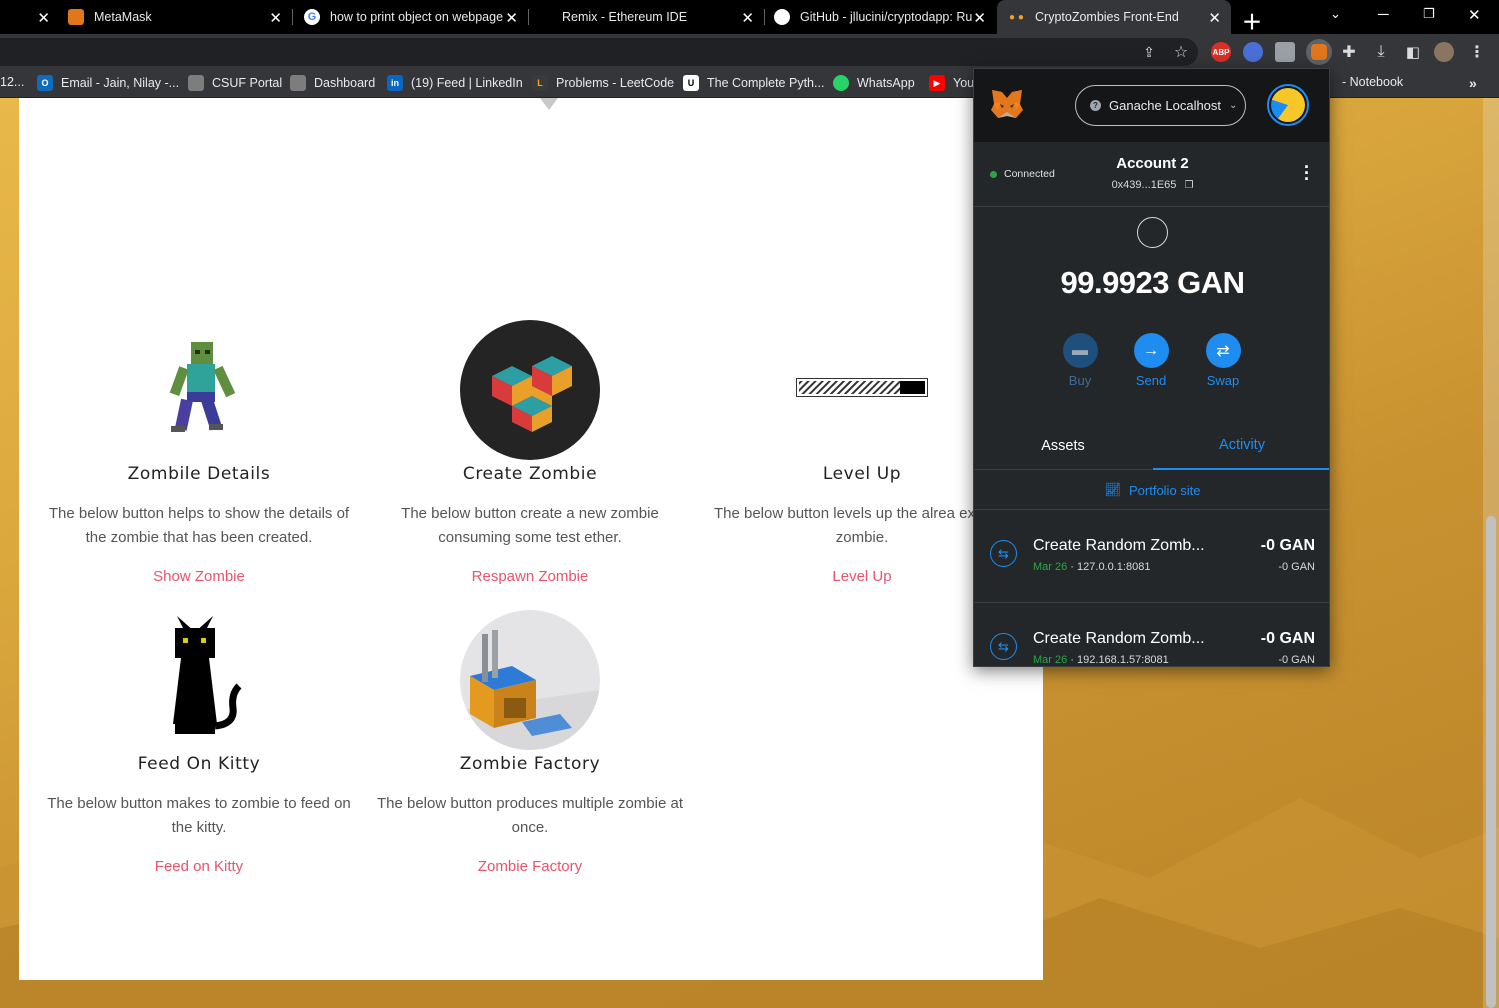 The image size is (1499, 1008). I want to click on browser-toolbar: ⇪ ☆ ABP ✚ ⤓ ◧ ⋮, so click(749, 52).